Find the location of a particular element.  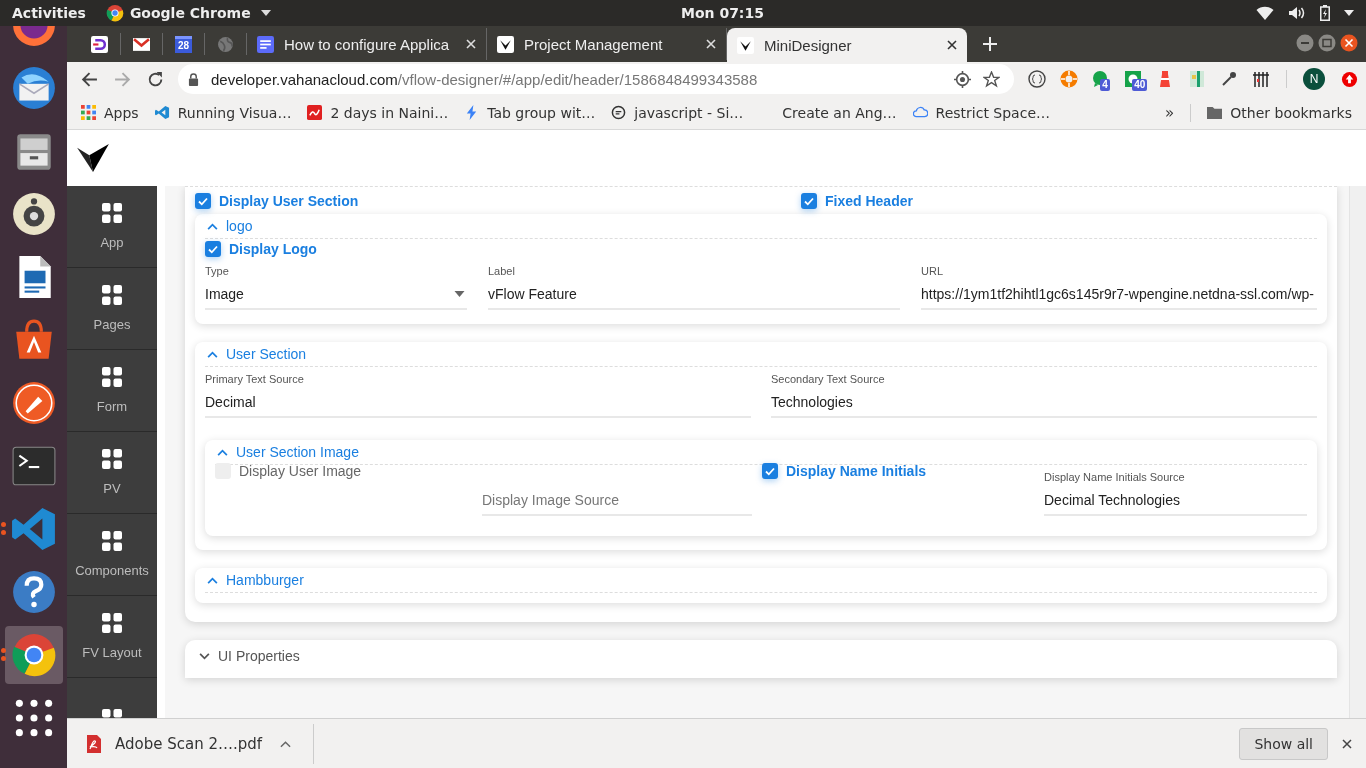

wifi-icon is located at coordinates (1265, 13).